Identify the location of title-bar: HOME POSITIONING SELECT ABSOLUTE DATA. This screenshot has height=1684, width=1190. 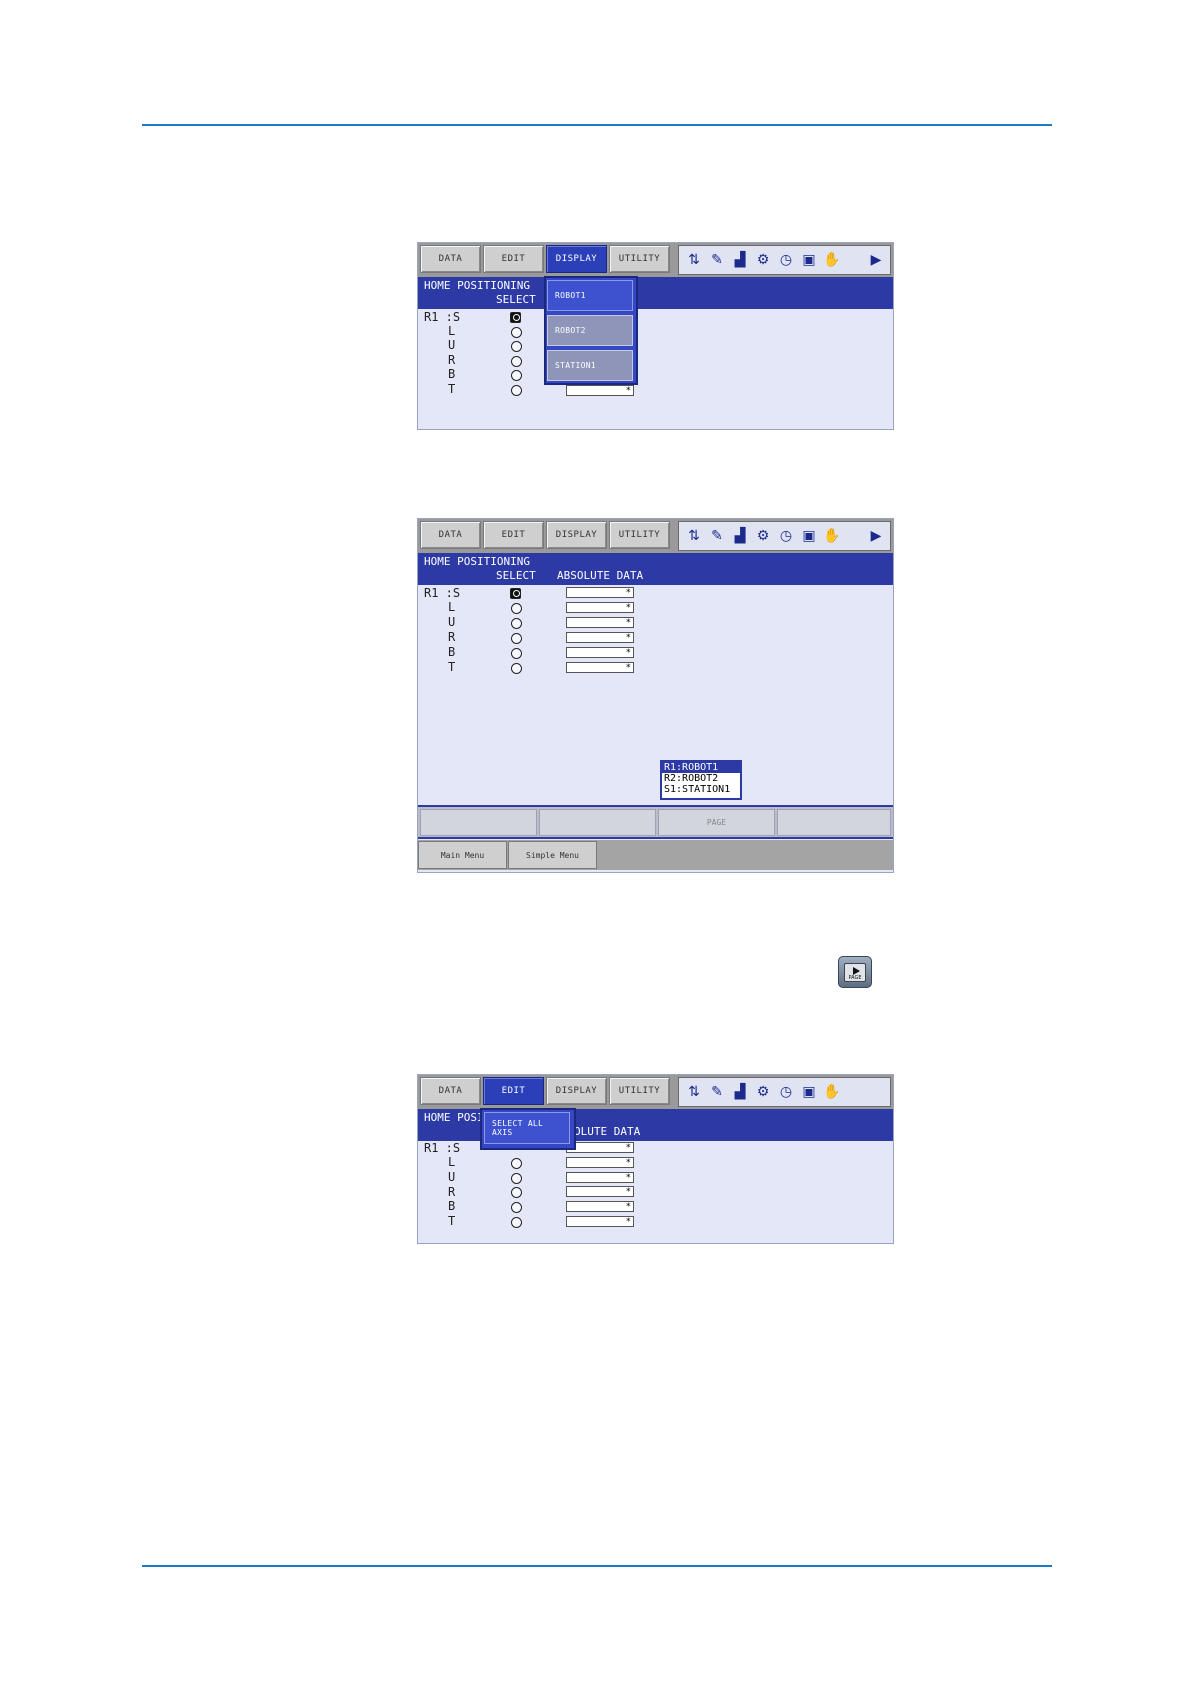
(655, 569).